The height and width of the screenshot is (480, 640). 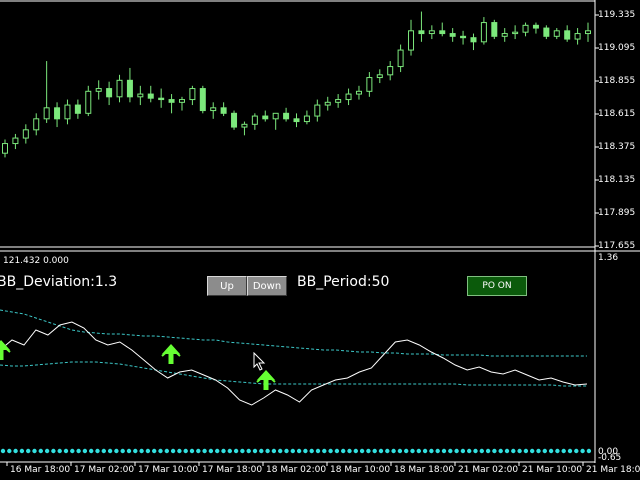 What do you see at coordinates (227, 286) in the screenshot?
I see `up-button: Up` at bounding box center [227, 286].